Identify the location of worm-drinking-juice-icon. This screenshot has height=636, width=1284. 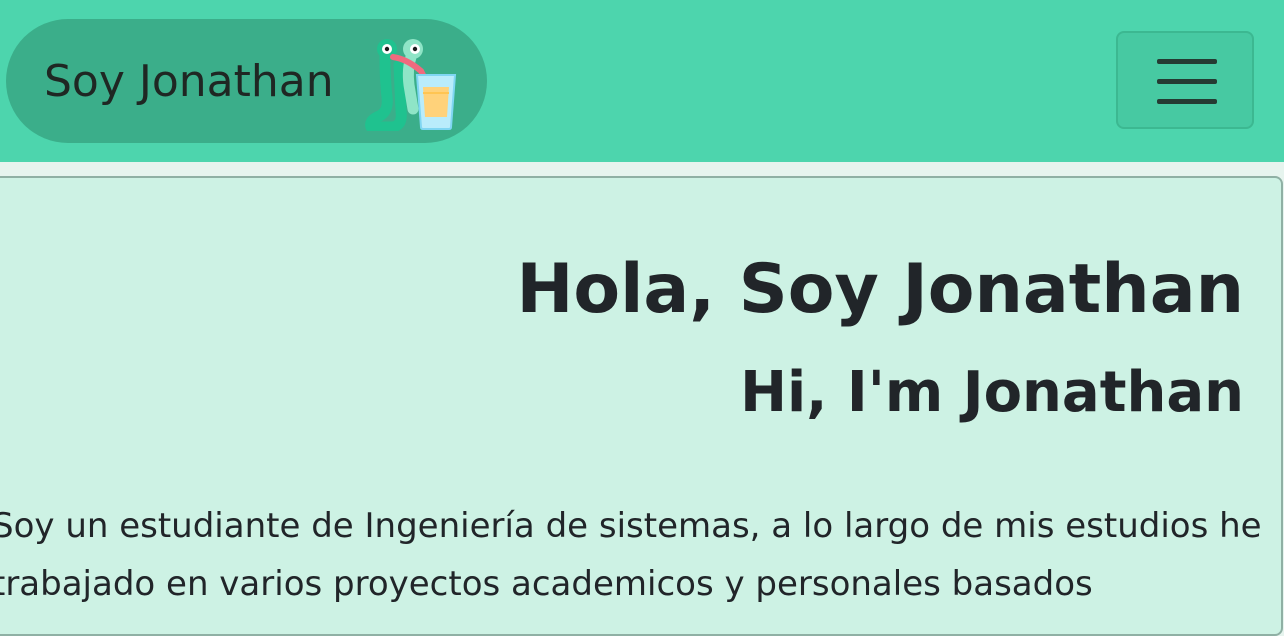
(411, 85).